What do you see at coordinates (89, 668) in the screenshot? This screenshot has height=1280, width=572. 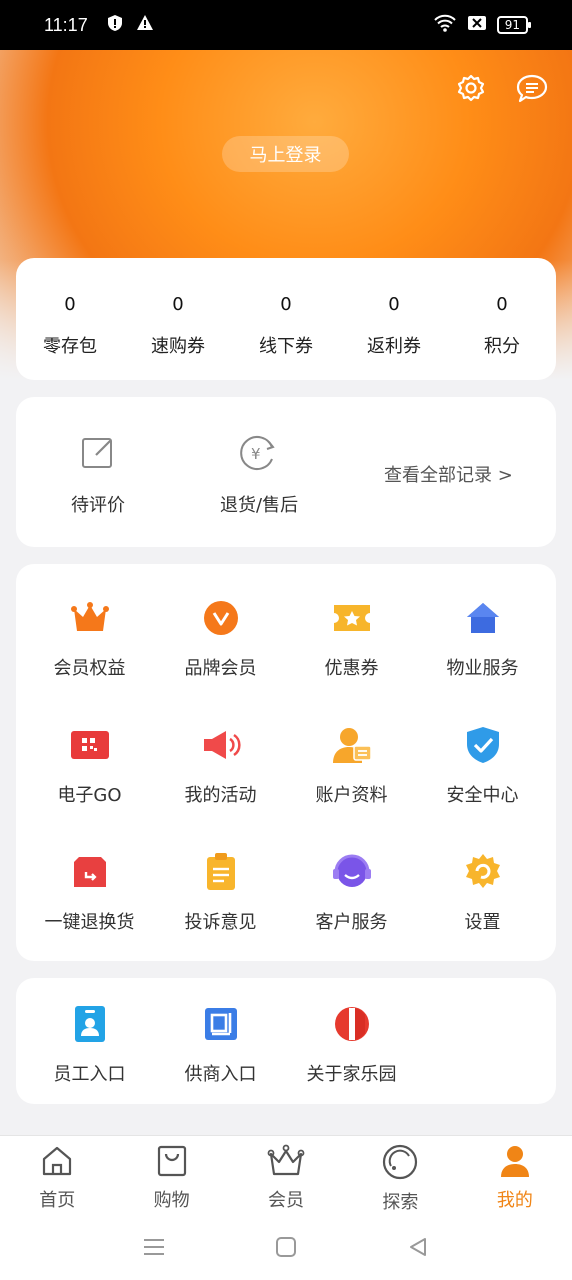 I see `grid-label: 会员权益` at bounding box center [89, 668].